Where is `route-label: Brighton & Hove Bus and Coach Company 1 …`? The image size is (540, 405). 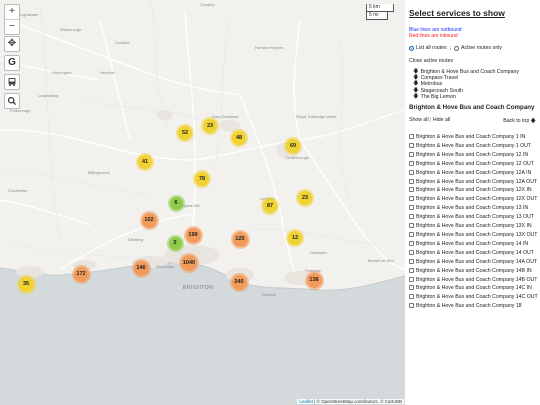
route-label: Brighton & Hove Bus and Coach Company 1 … is located at coordinates (474, 145).